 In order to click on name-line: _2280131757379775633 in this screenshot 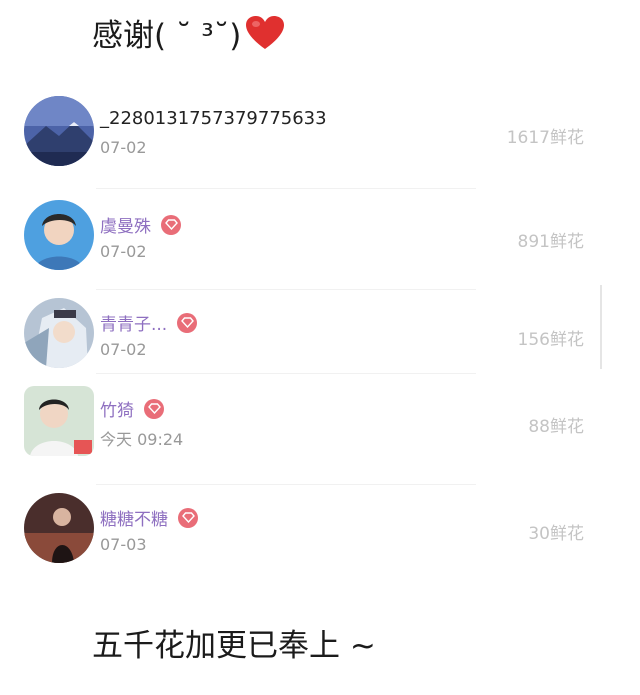, I will do `click(213, 118)`.